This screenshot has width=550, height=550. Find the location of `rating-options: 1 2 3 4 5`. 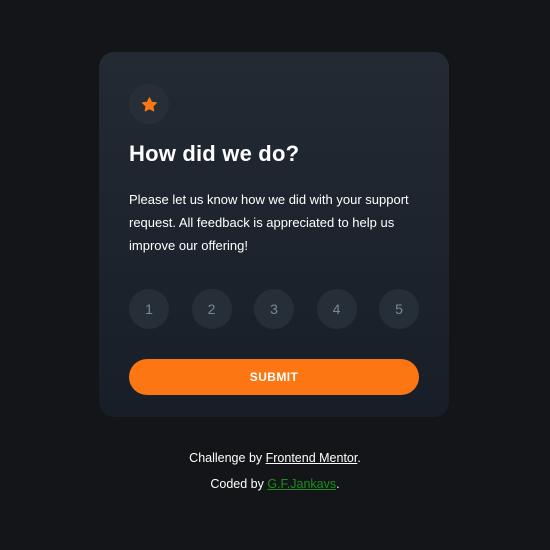

rating-options: 1 2 3 4 5 is located at coordinates (274, 309).